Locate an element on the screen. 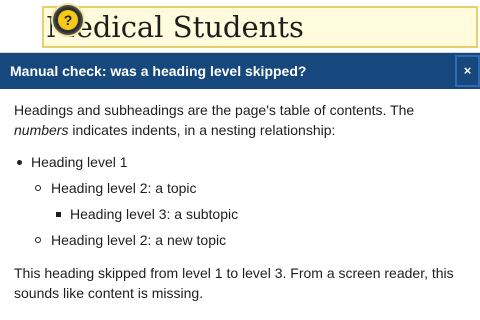  page-heading: Medical Students is located at coordinates (175, 27).